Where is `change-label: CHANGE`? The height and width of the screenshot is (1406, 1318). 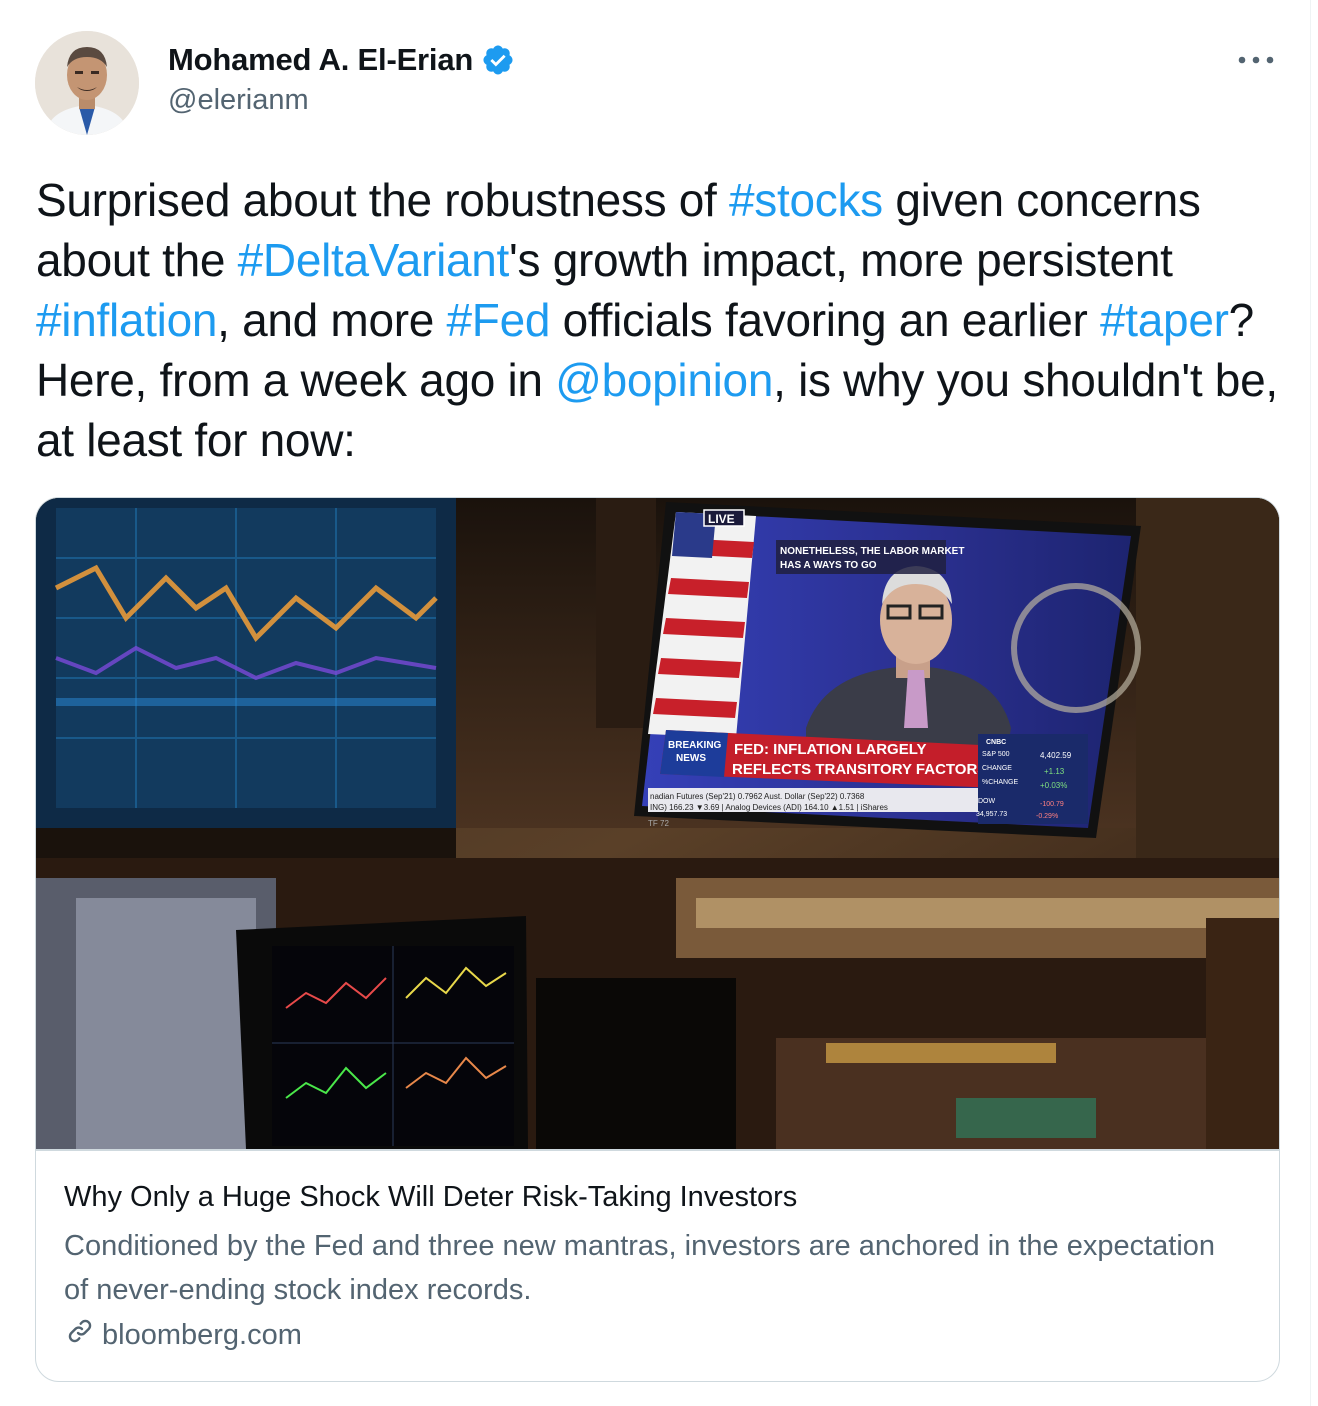 change-label: CHANGE is located at coordinates (997, 768).